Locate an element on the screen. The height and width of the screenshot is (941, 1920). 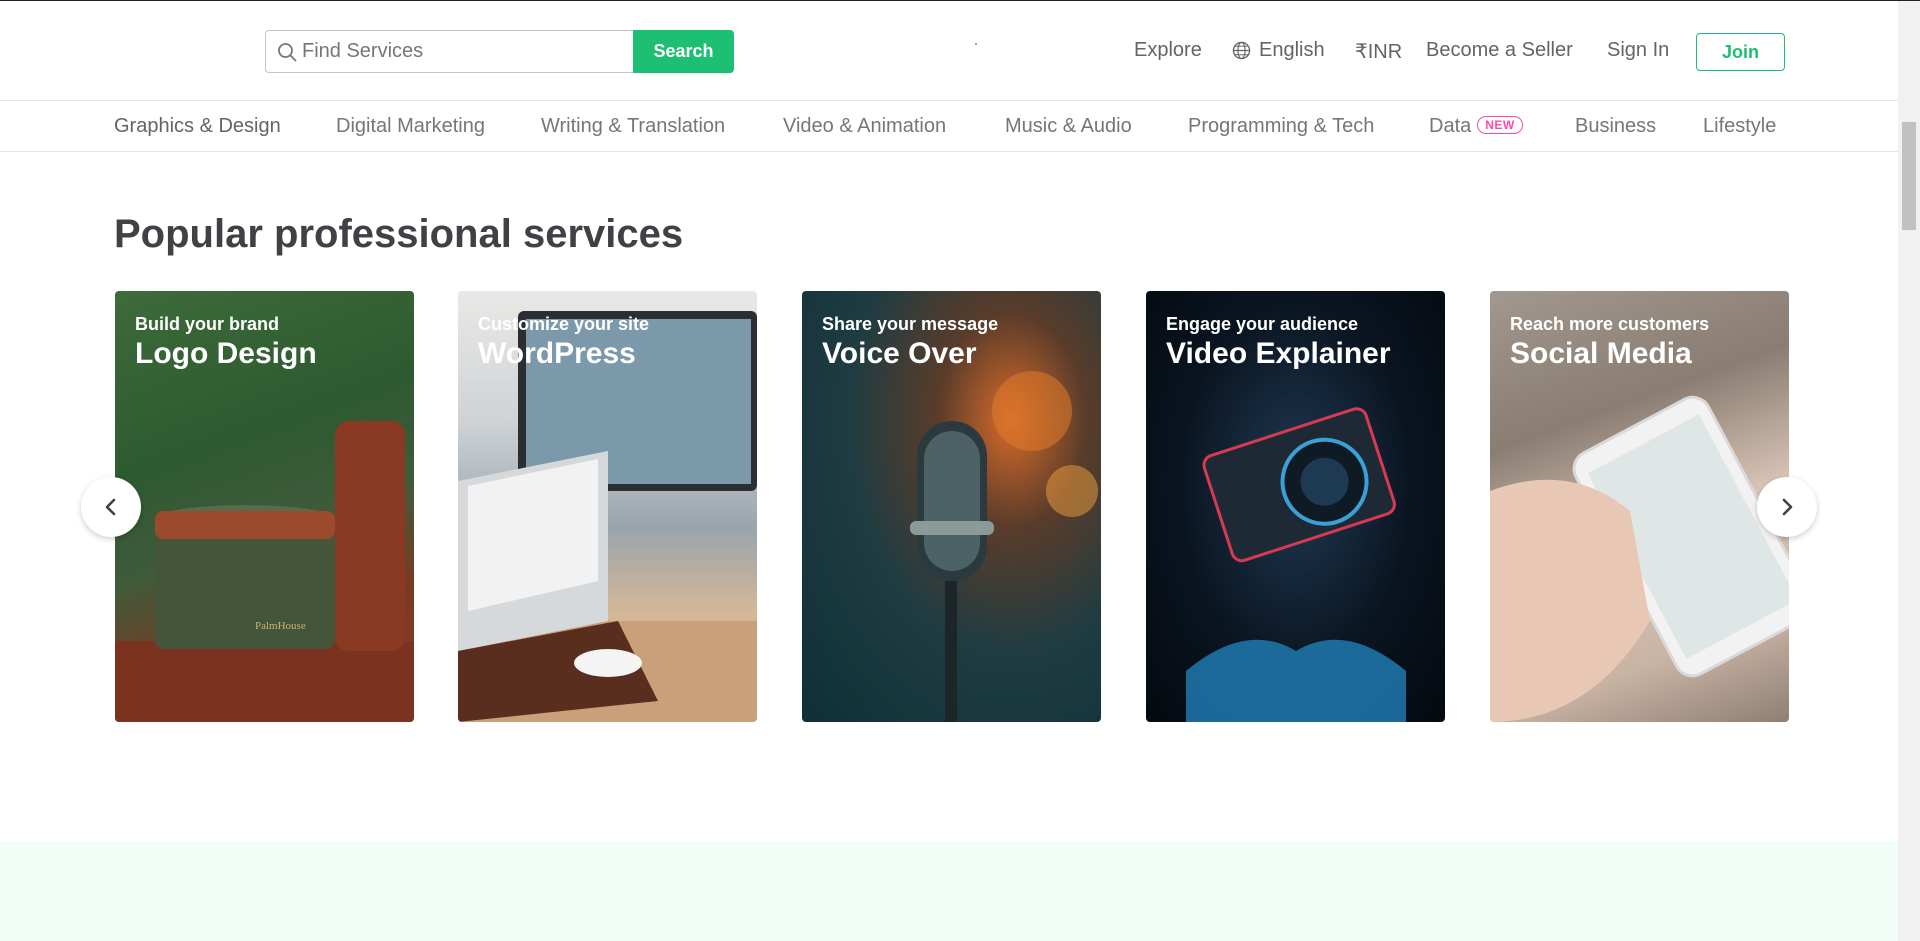
service-card-wordpress: Customize your site WordPress is located at coordinates (607, 506).